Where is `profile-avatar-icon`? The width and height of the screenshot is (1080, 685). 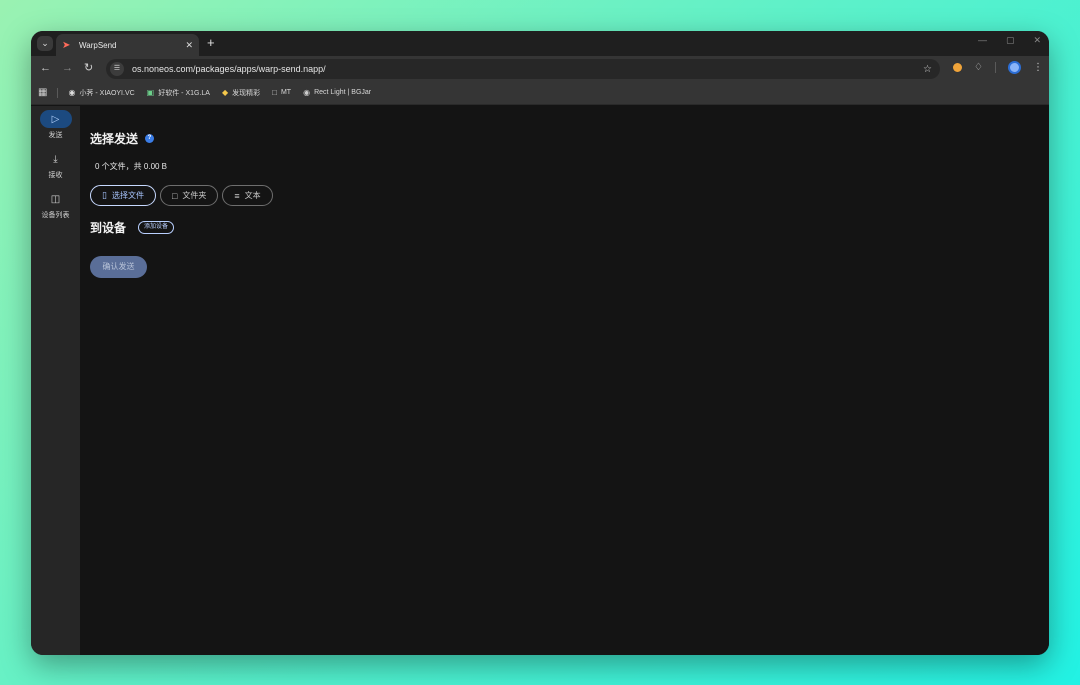 profile-avatar-icon is located at coordinates (1014, 67).